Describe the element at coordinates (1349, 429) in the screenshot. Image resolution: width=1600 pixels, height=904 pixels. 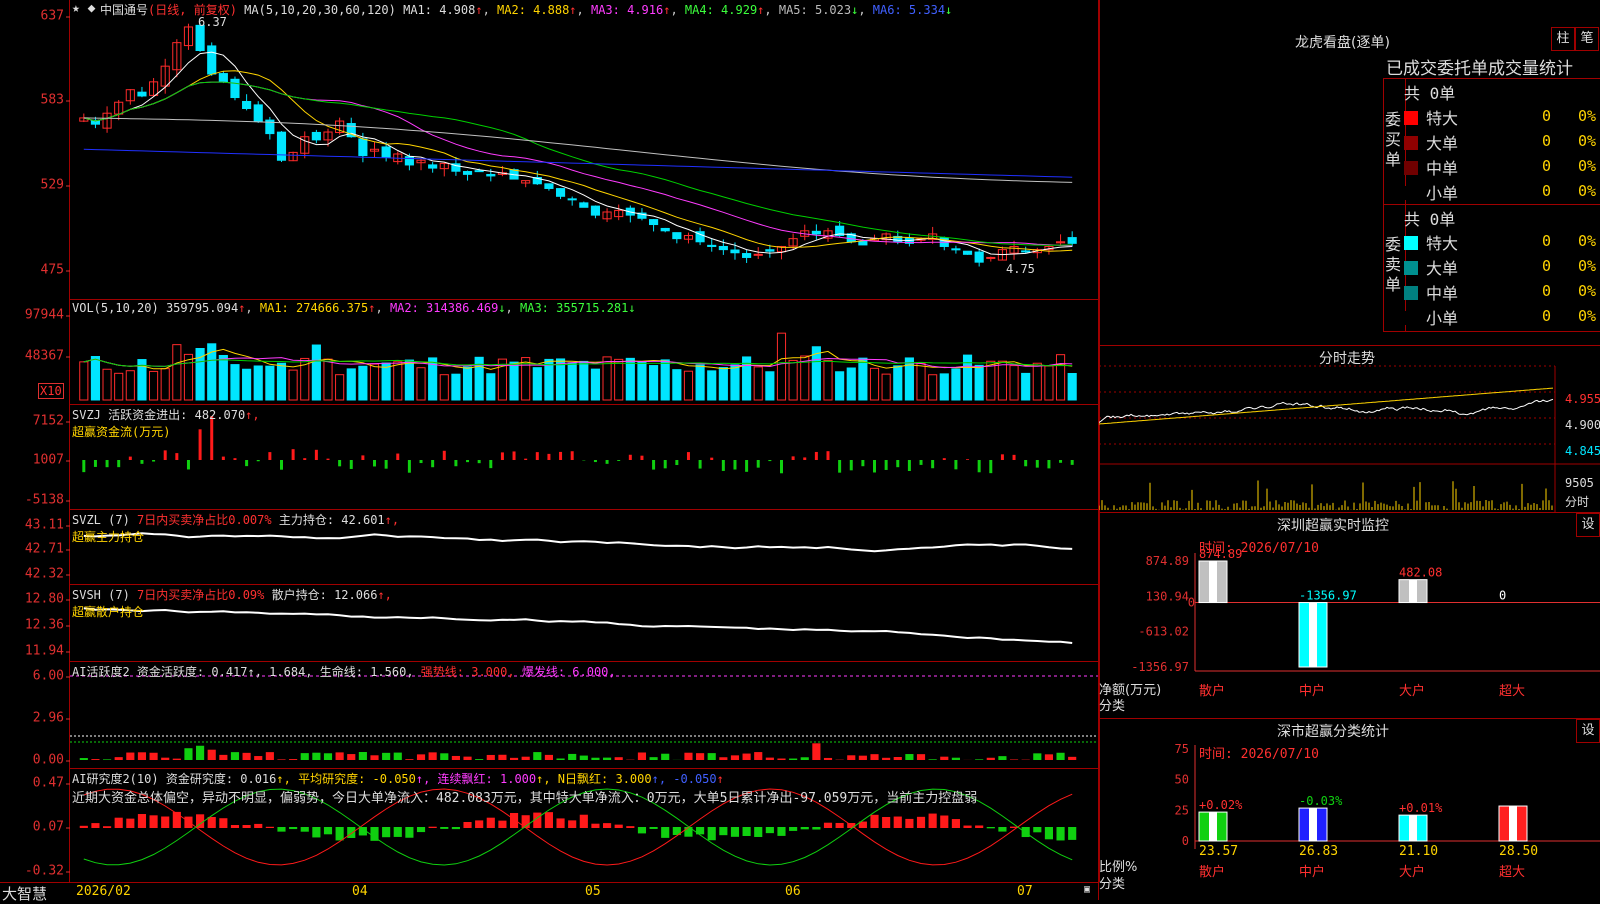
I see `intraday-panel: 分时走势 4.955 4.900 4.845 9505 分时` at that location.